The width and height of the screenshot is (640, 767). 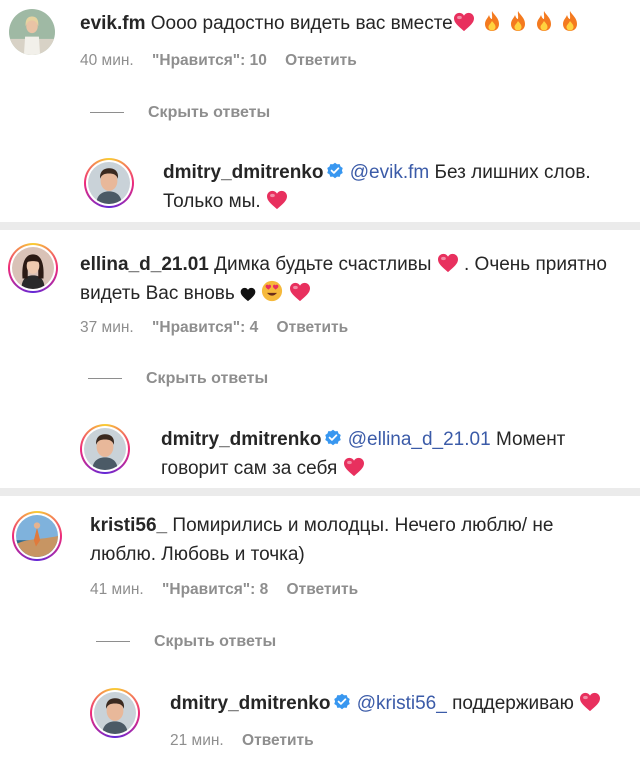 What do you see at coordinates (323, 589) in the screenshot?
I see `comment-3-reply-button: Ответить` at bounding box center [323, 589].